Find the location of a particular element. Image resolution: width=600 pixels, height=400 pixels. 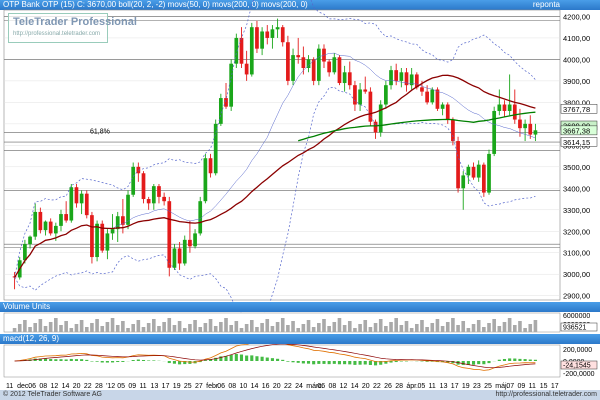

x-tick-label: 22 is located at coordinates (88, 386).